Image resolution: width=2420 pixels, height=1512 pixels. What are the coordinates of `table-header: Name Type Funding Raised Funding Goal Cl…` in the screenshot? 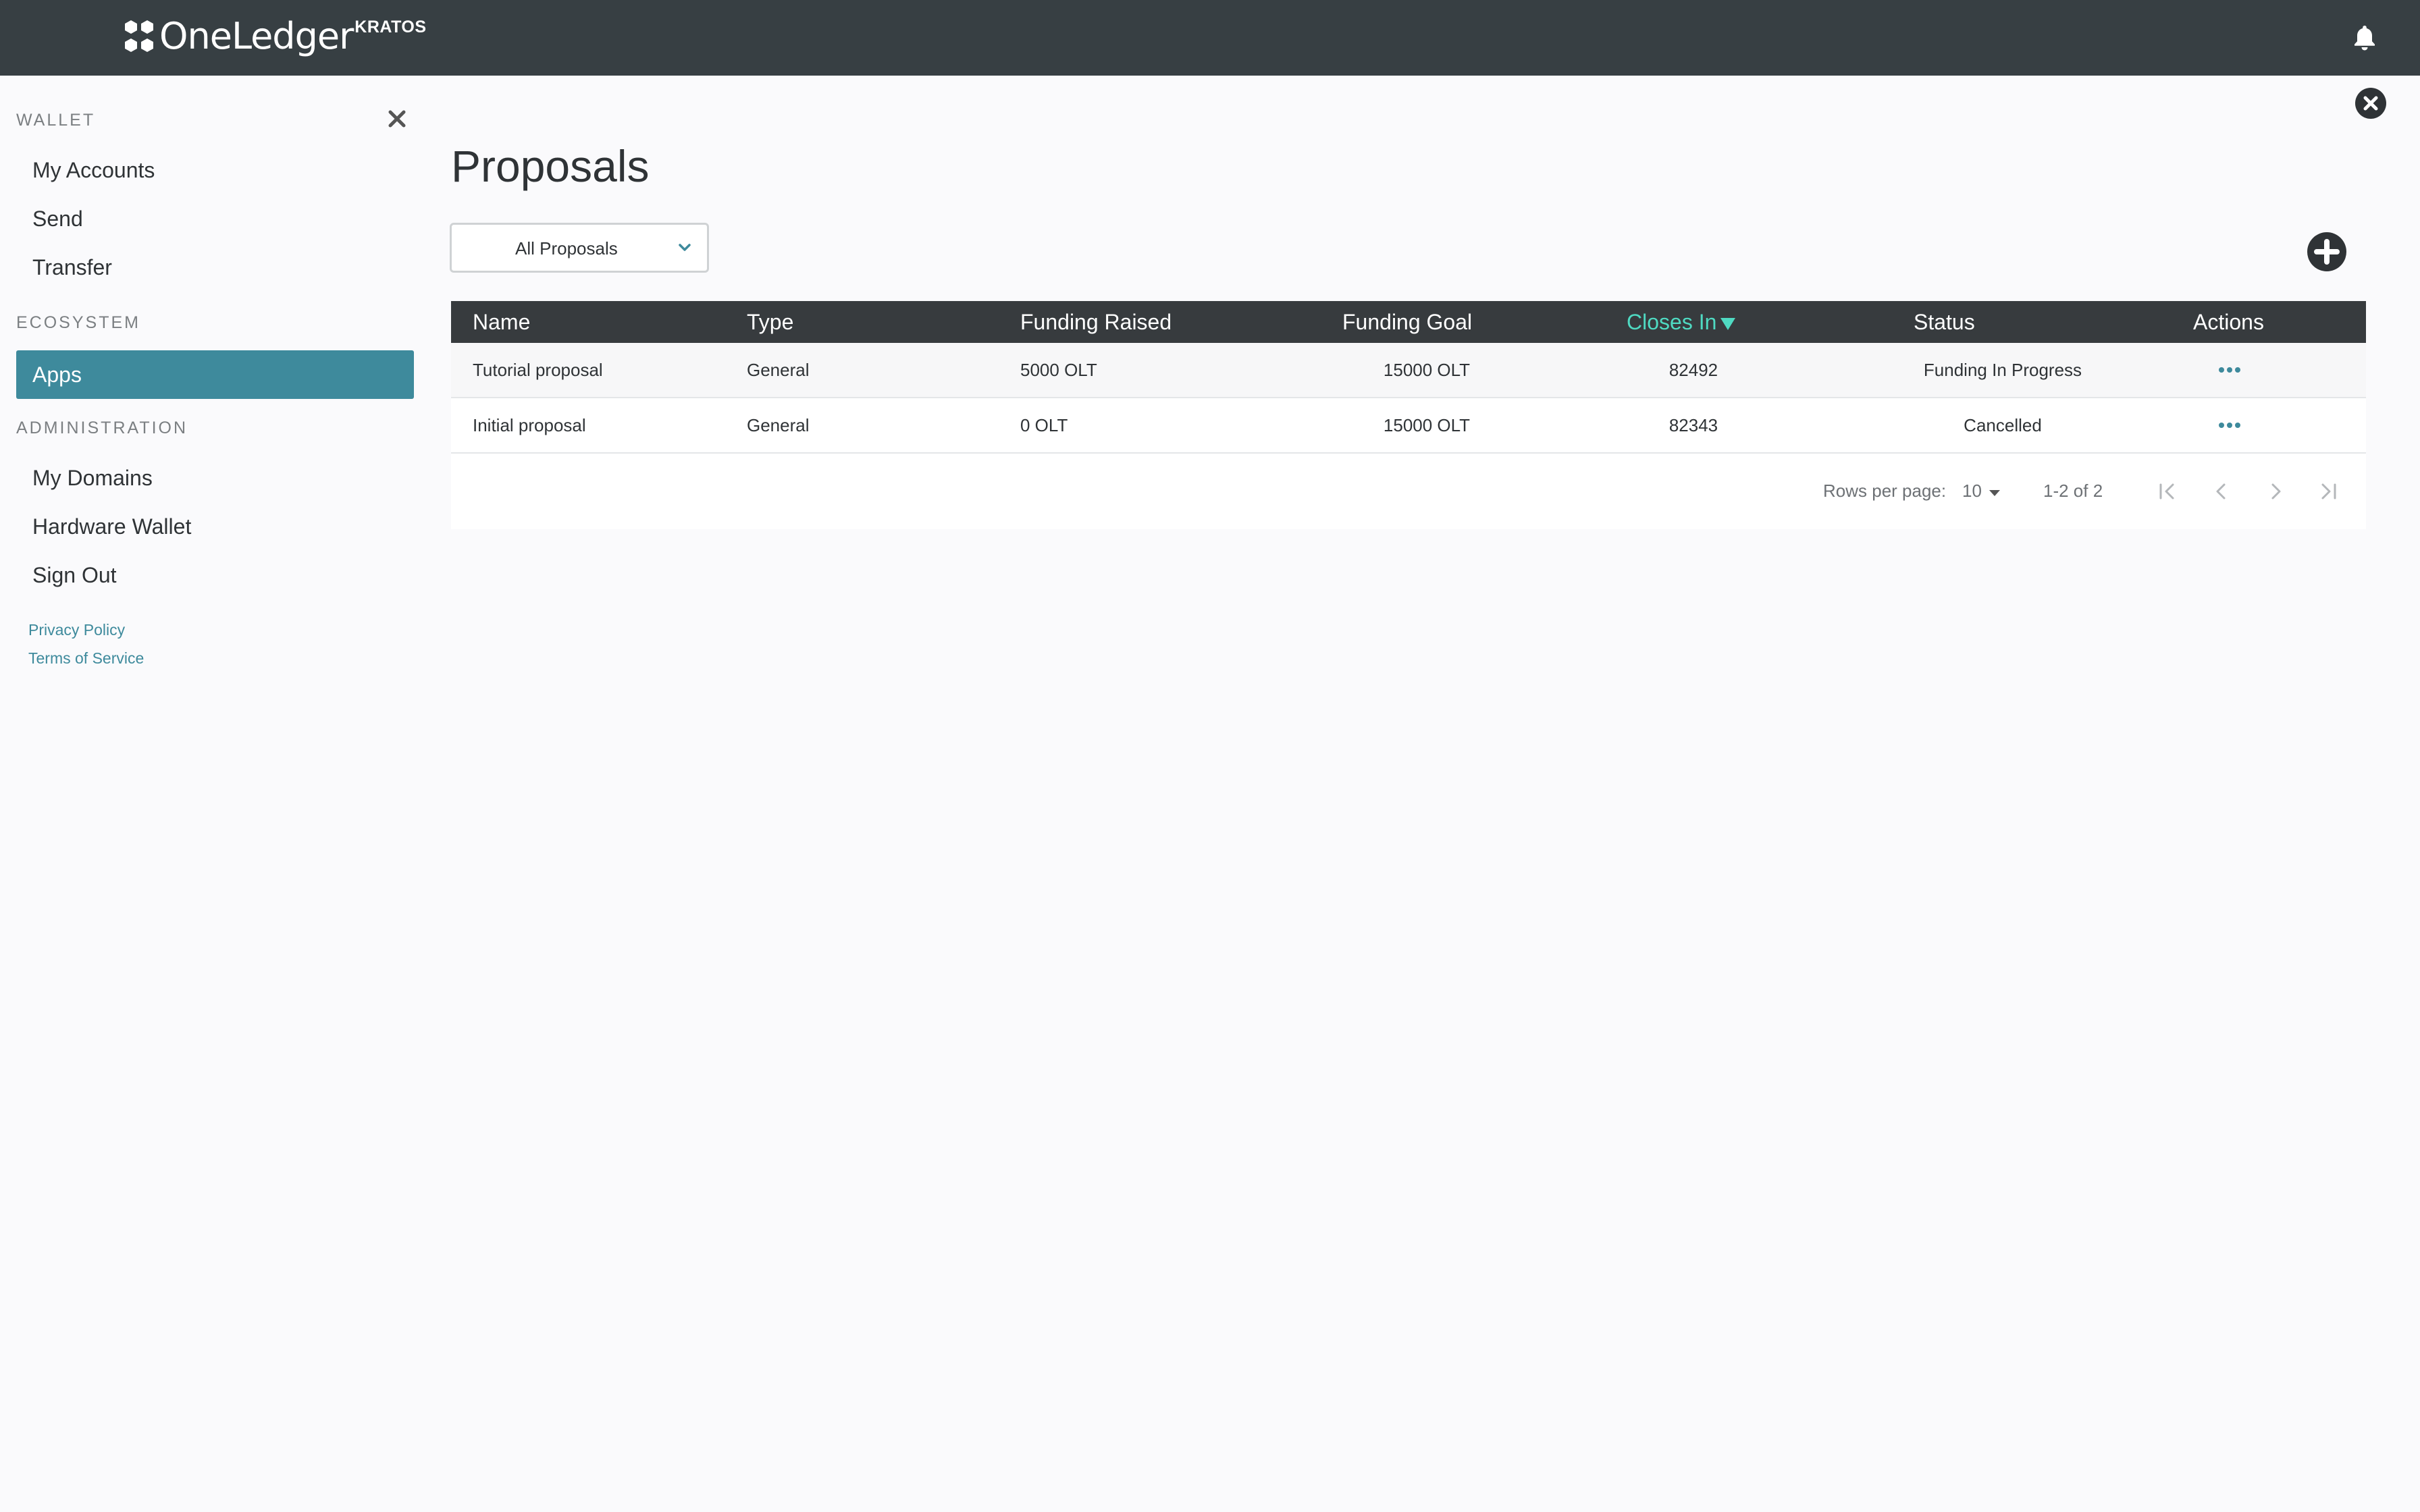 It's located at (1408, 322).